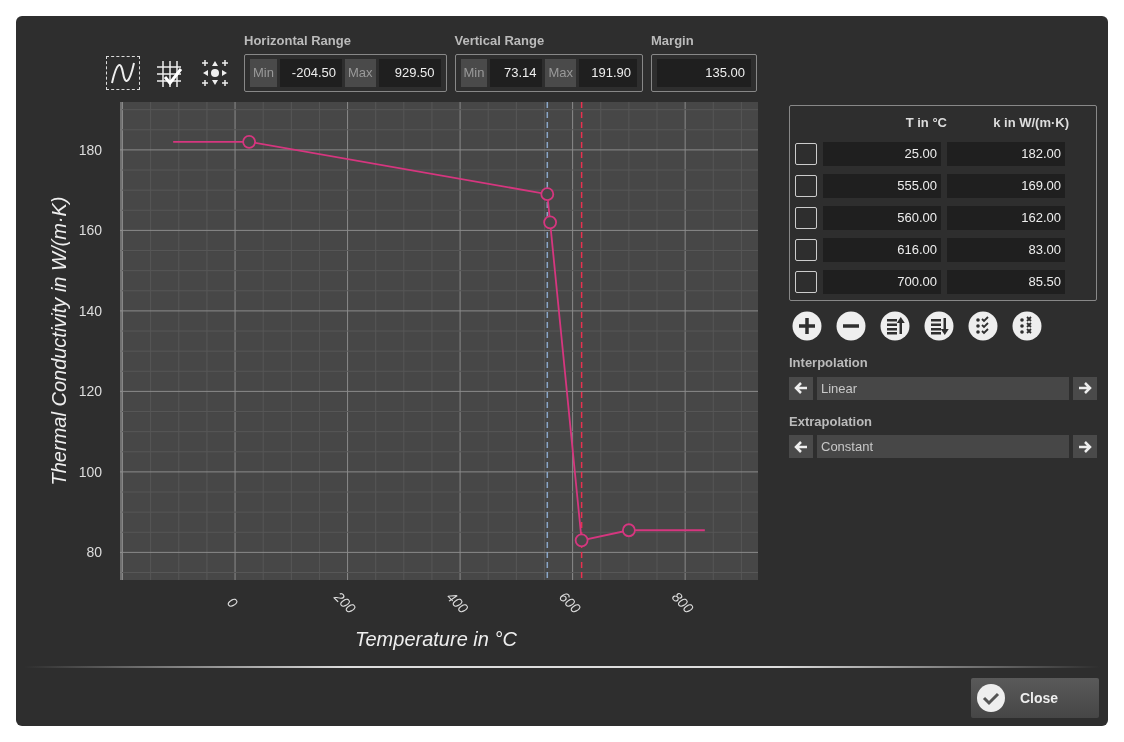  What do you see at coordinates (59, 341) in the screenshot?
I see `axis-title: Thermal Conductivity in W/(m·K)` at bounding box center [59, 341].